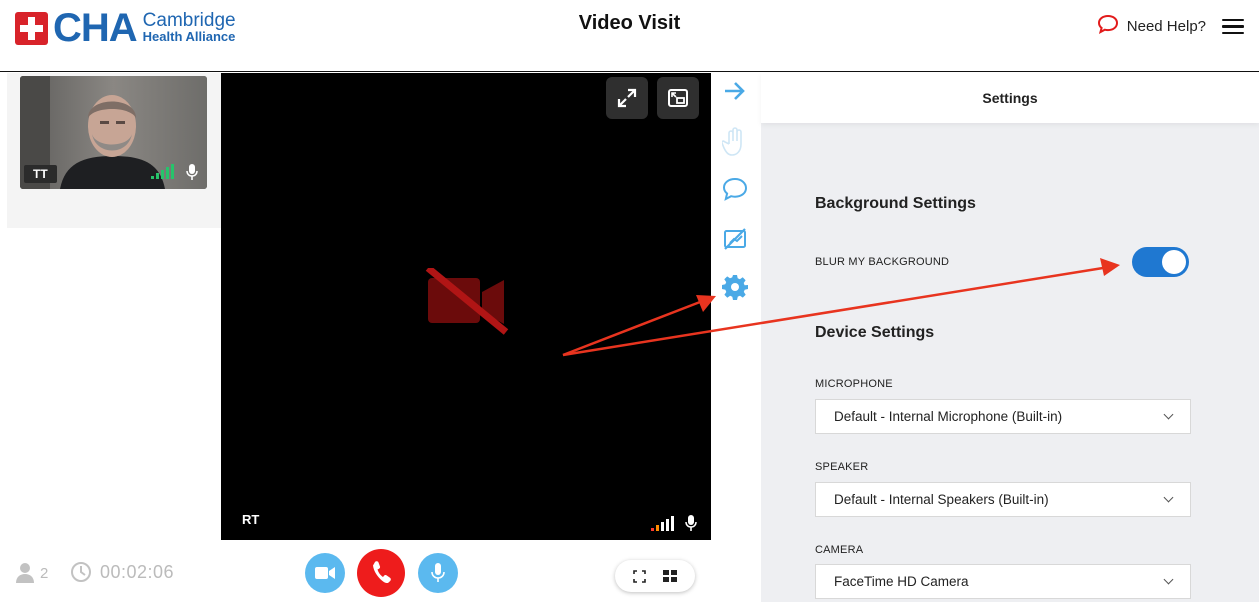  I want to click on remote-initials: RT, so click(251, 519).